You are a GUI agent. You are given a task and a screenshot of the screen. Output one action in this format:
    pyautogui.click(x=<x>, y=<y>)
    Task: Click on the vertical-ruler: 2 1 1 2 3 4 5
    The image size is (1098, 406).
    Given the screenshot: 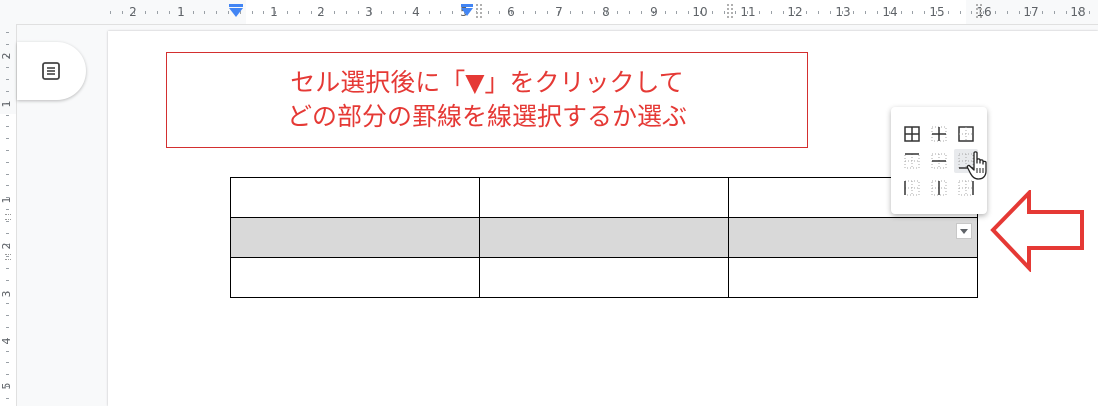 What is the action you would take?
    pyautogui.click(x=8, y=215)
    